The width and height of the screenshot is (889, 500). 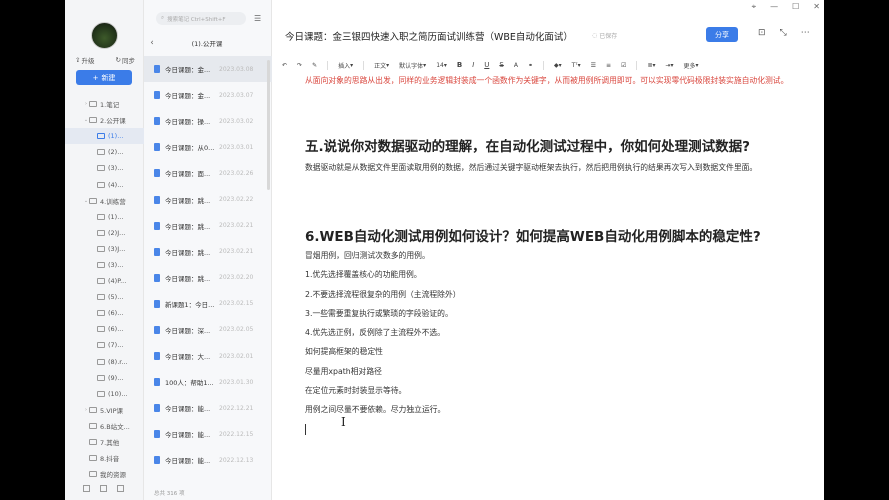 What do you see at coordinates (486, 65) in the screenshot?
I see `underline-icon: U` at bounding box center [486, 65].